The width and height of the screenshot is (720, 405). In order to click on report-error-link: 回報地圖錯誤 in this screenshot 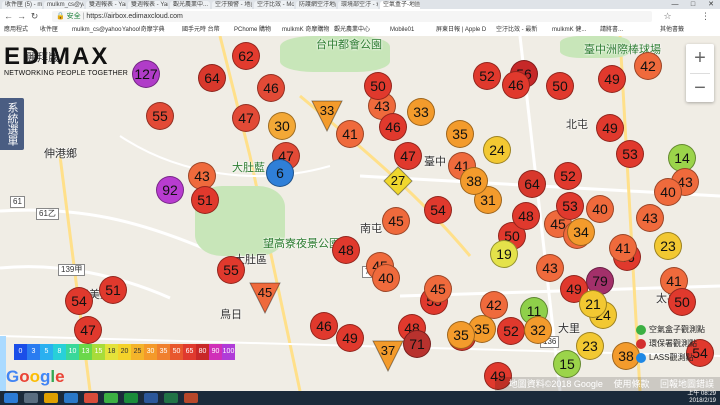, I will do `click(687, 384)`.